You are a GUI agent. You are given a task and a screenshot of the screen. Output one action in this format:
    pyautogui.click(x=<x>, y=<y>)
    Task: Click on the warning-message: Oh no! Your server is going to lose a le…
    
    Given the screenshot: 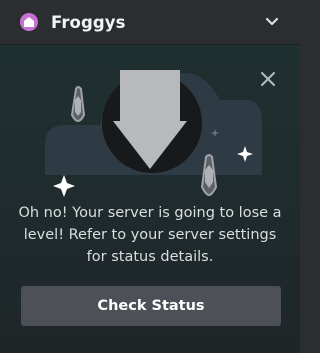 What is the action you would take?
    pyautogui.click(x=150, y=235)
    